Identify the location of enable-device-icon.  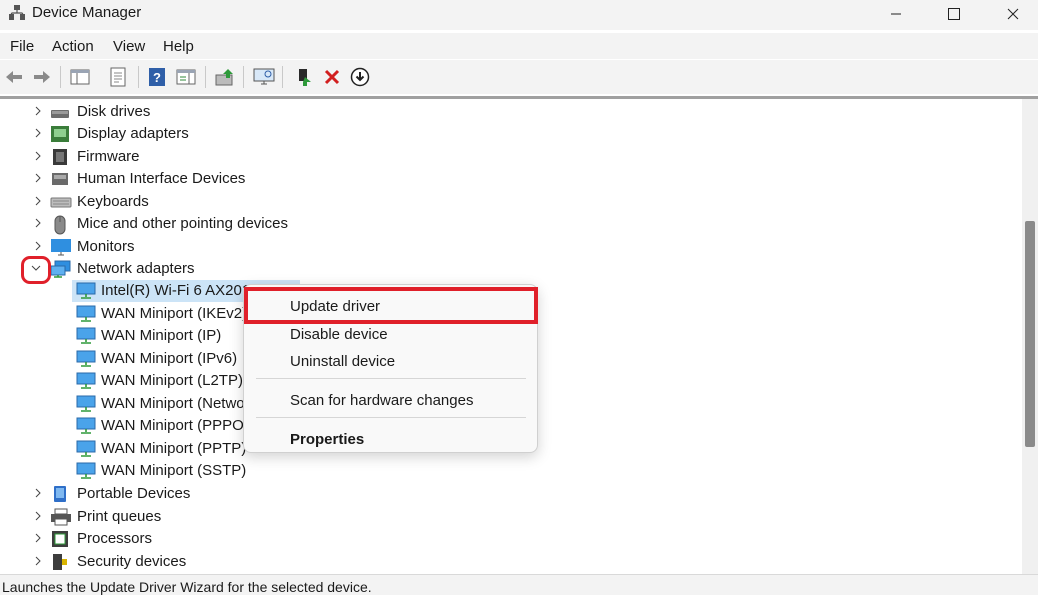
(304, 77).